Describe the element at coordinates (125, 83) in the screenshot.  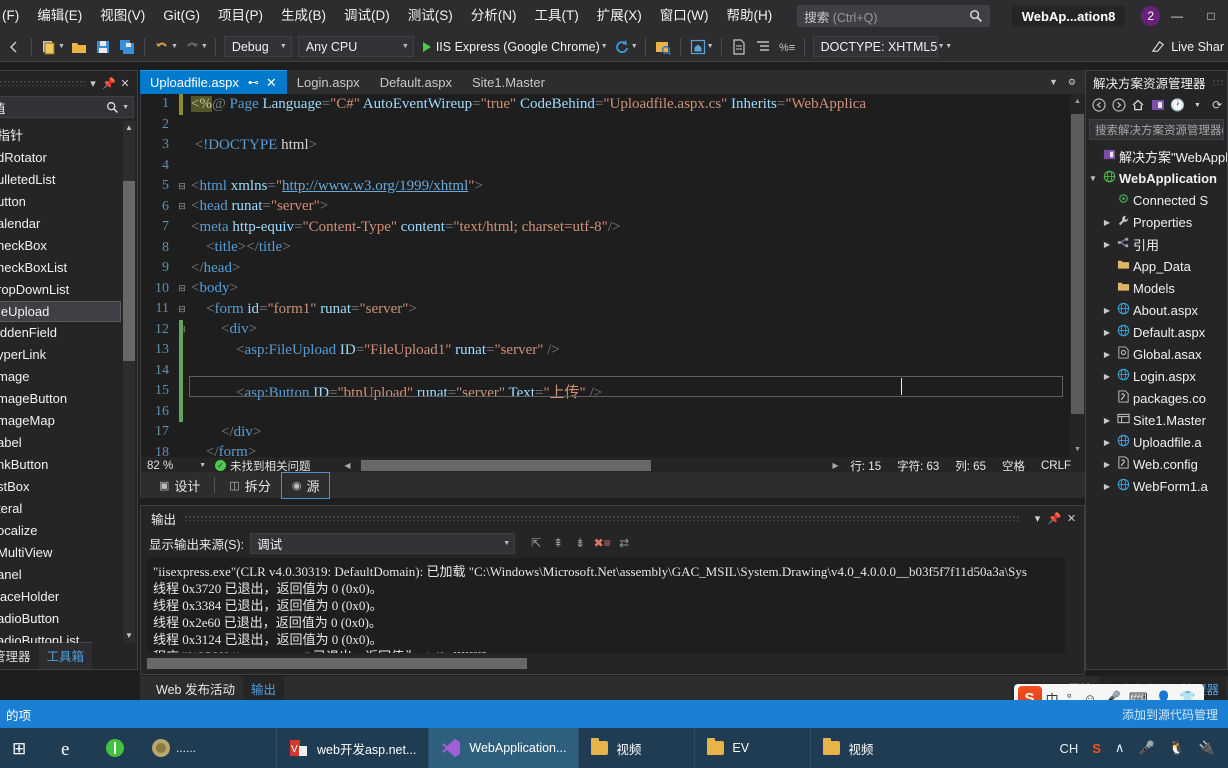
I see `close-icon: ✕` at that location.